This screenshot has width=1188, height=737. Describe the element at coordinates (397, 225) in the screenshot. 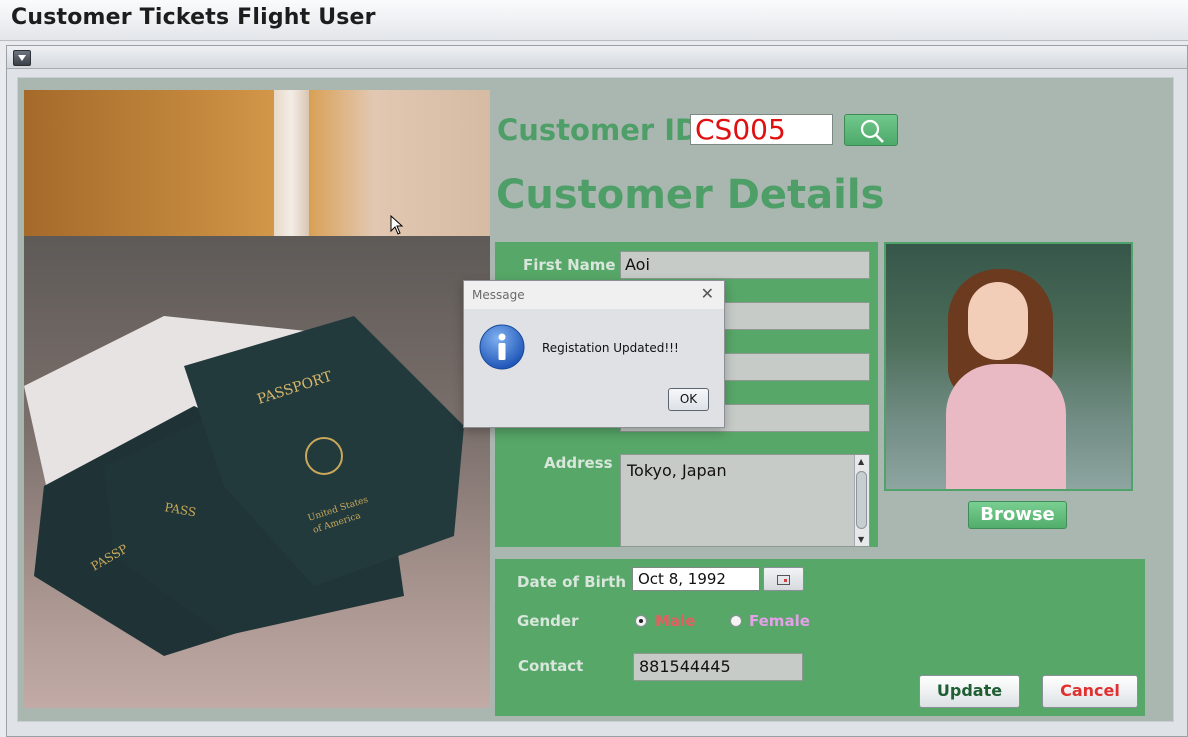

I see `mouse-cursor-icon` at that location.